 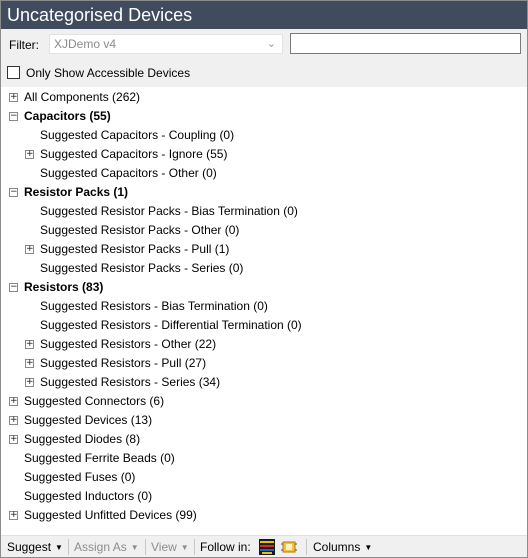 What do you see at coordinates (29, 547) in the screenshot?
I see `suggest-label: Suggest` at bounding box center [29, 547].